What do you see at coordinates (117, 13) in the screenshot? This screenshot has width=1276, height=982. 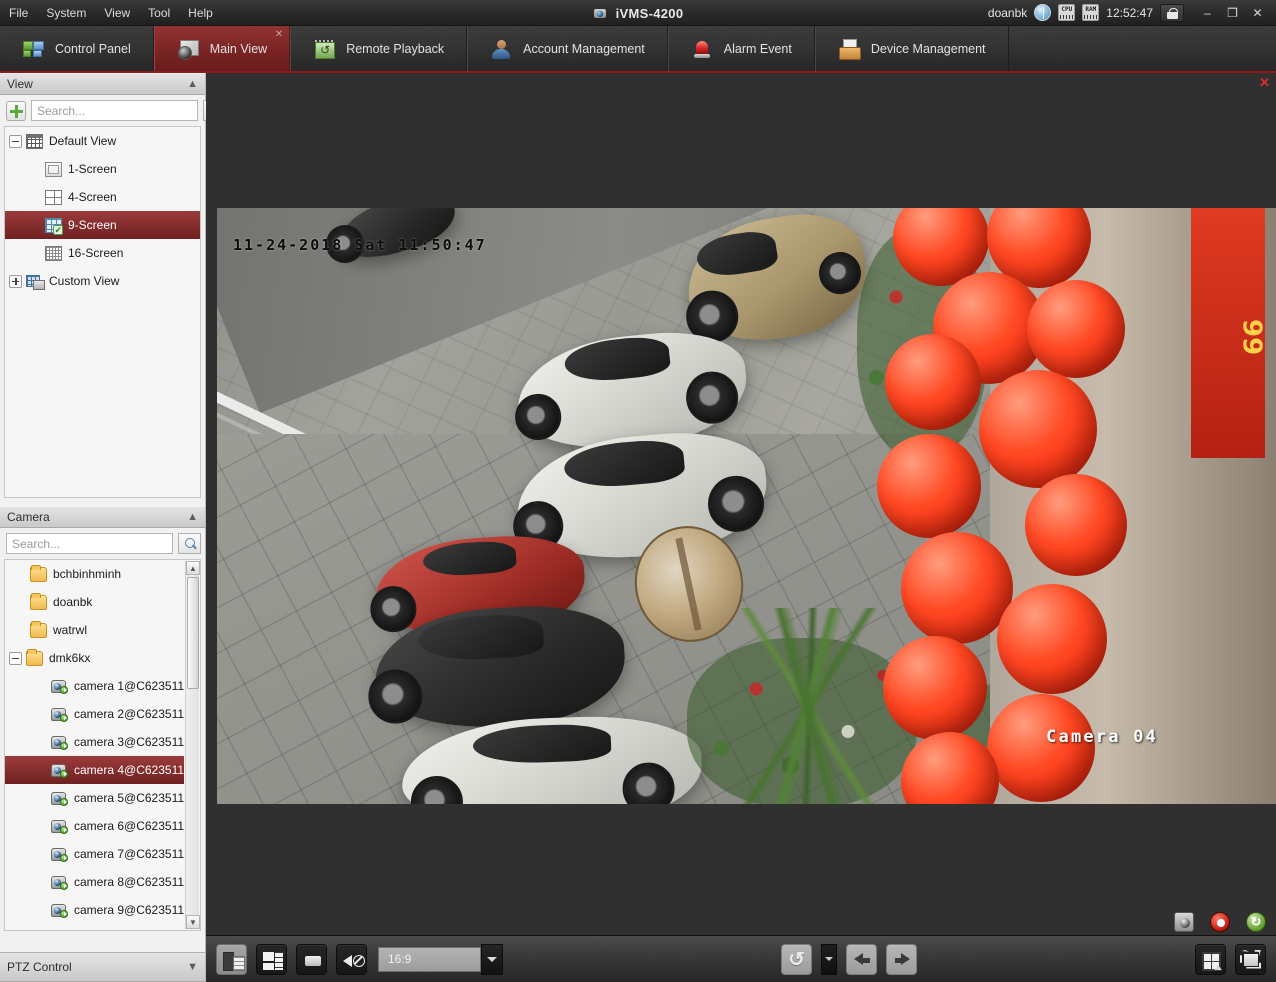 I see `menu-view: View` at bounding box center [117, 13].